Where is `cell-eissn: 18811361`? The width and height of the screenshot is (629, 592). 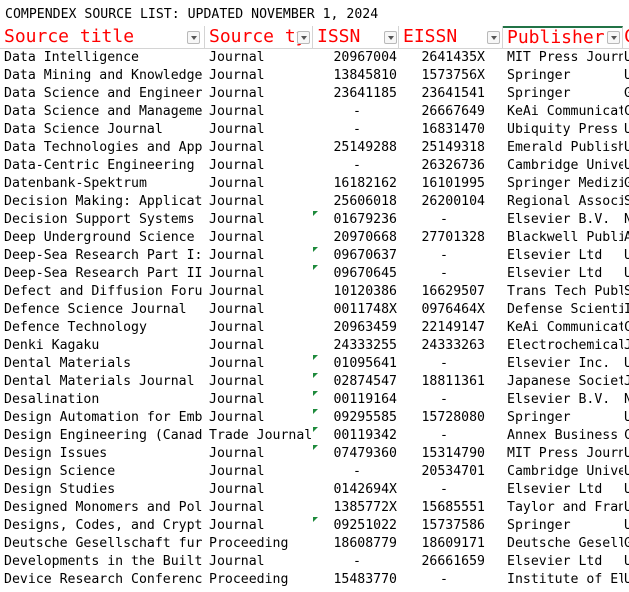 cell-eissn: 18811361 is located at coordinates (450, 382).